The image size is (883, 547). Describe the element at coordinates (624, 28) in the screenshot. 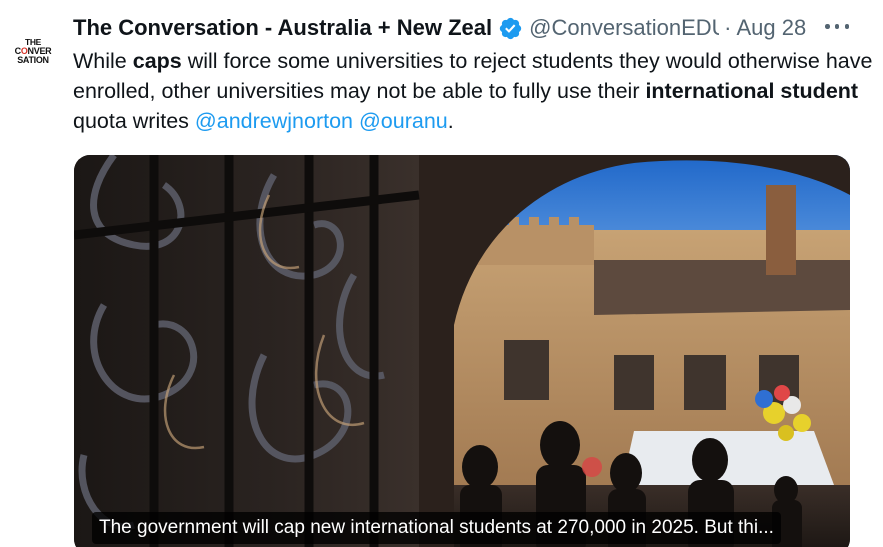

I see `author-handle: @ConversationEDU` at that location.